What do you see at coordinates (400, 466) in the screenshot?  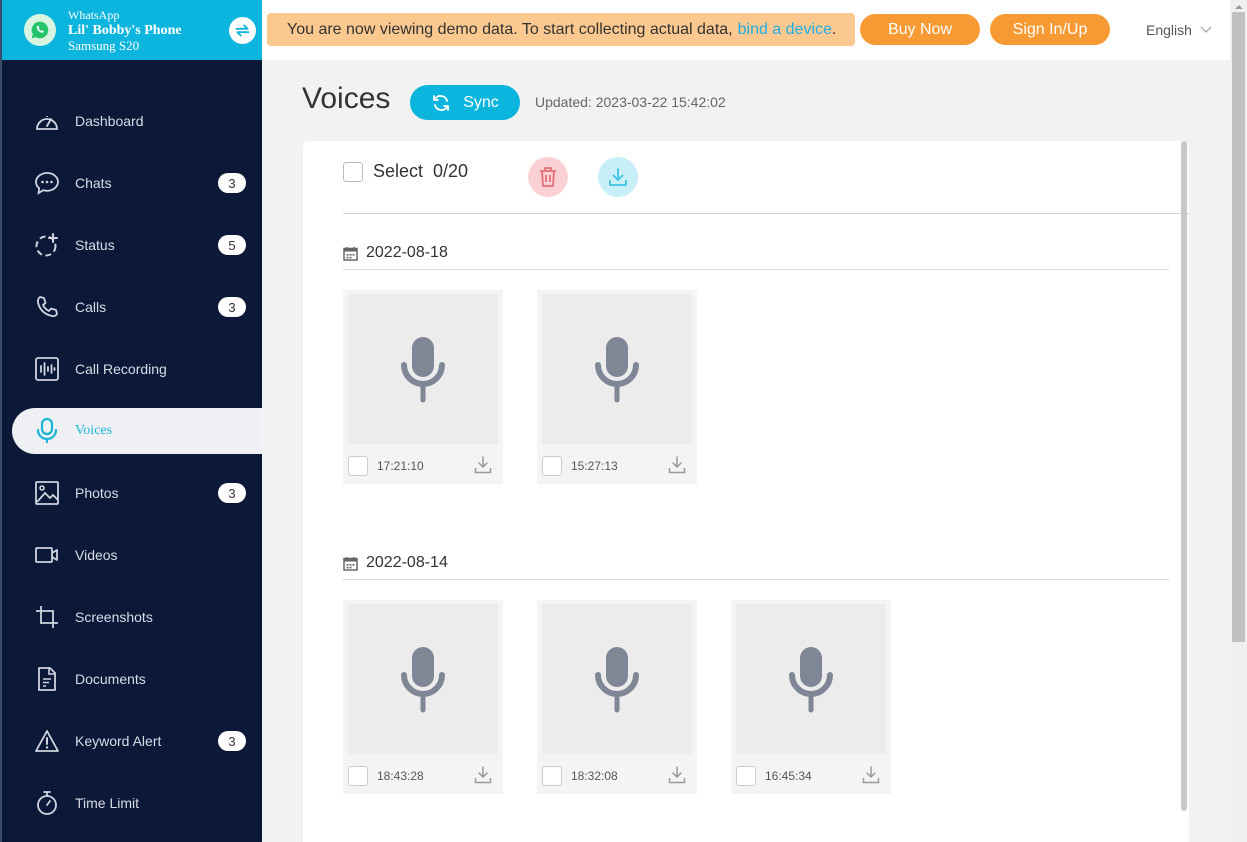 I see `item-time: 17:21:10` at bounding box center [400, 466].